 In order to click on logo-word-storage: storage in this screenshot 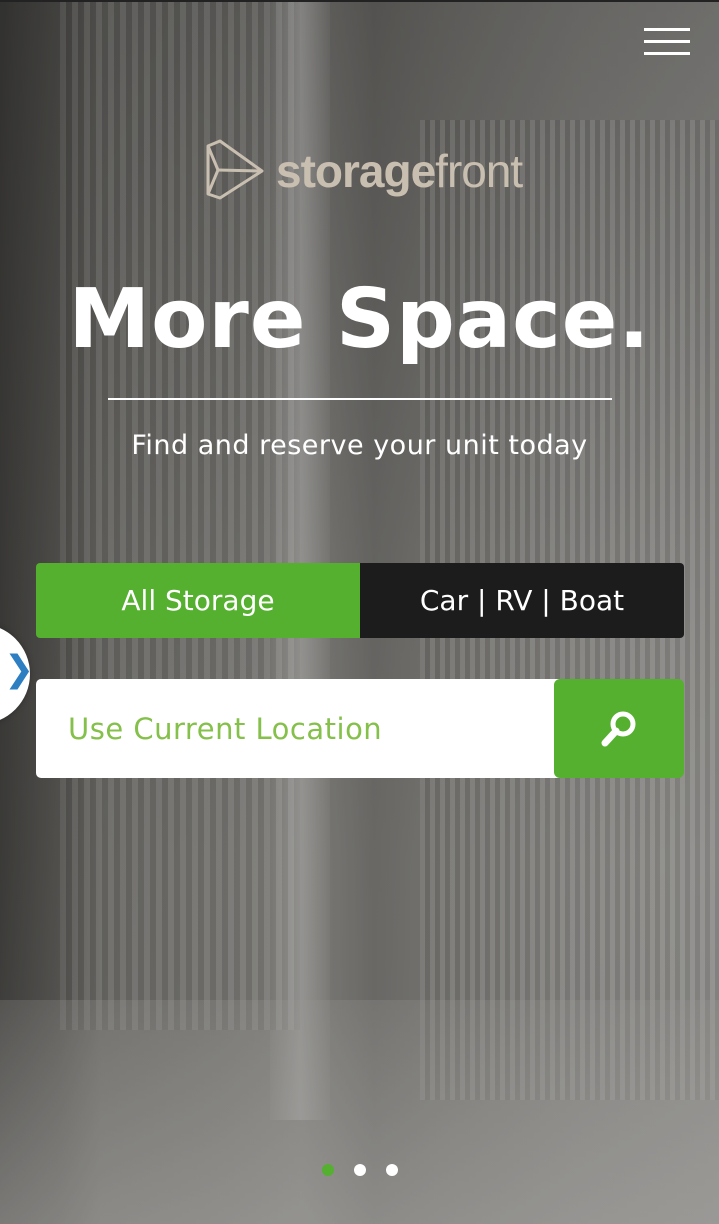, I will do `click(356, 171)`.